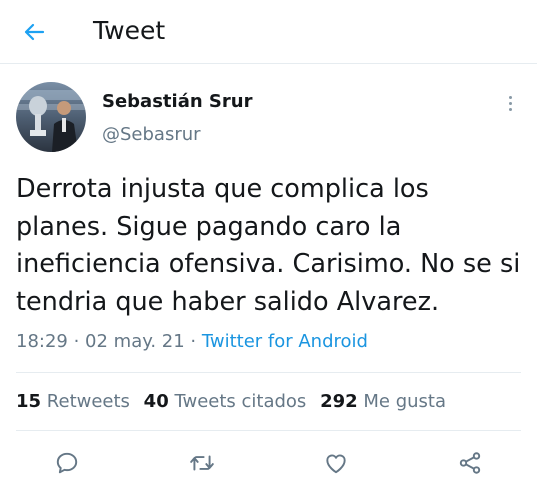 The image size is (537, 500). I want to click on quotes-stat: 40 Tweets citados, so click(225, 401).